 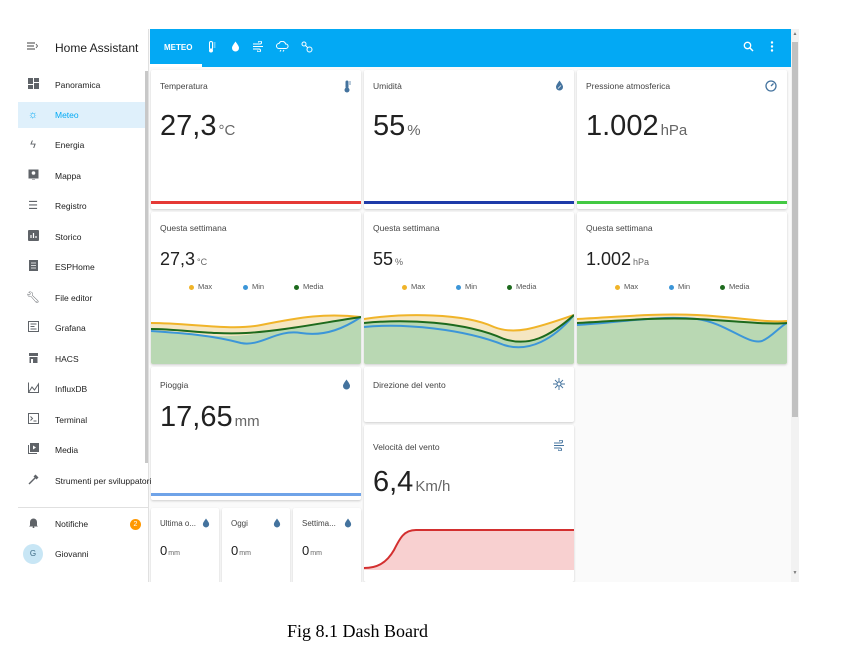 I want to click on sidebar-item-developer-tools: Strumenti per sviluppatori, so click(x=84, y=481).